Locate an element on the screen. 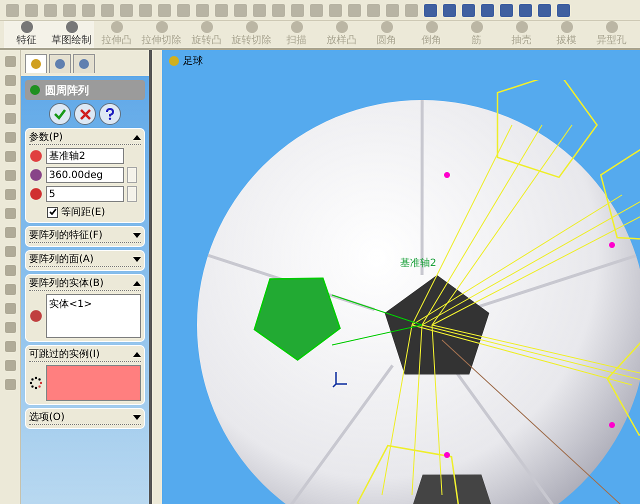 The width and height of the screenshot is (640, 504). part-icon is located at coordinates (174, 61).